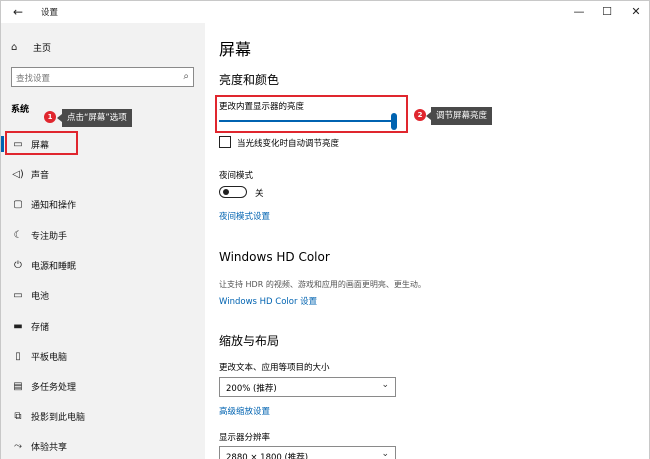 This screenshot has width=650, height=459. Describe the element at coordinates (288, 144) in the screenshot. I see `auto-brightness-label: 当光线变化时自动调节亮度` at that location.